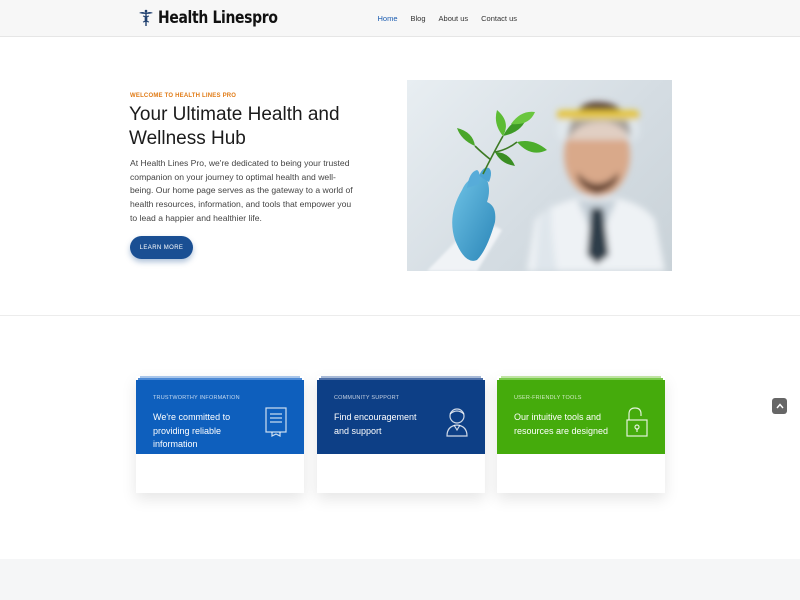  Describe the element at coordinates (637, 422) in the screenshot. I see `unlock-icon` at that location.